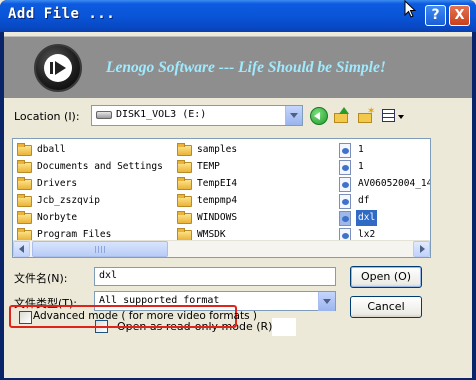 The image size is (476, 380). Describe the element at coordinates (364, 200) in the screenshot. I see `item-label: df` at that location.